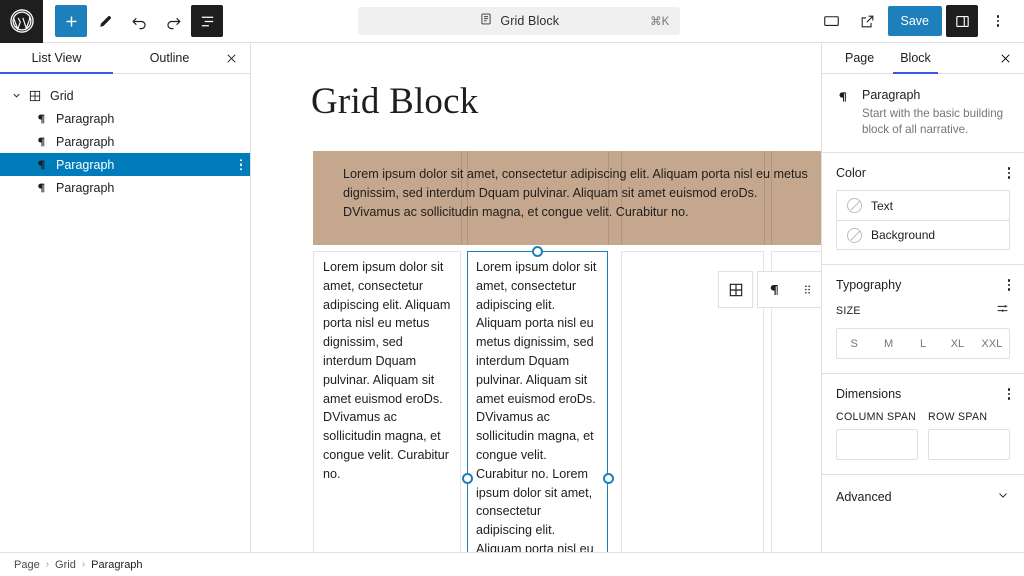  What do you see at coordinates (608, 478) in the screenshot?
I see `resize-handle-bottom-right` at bounding box center [608, 478].